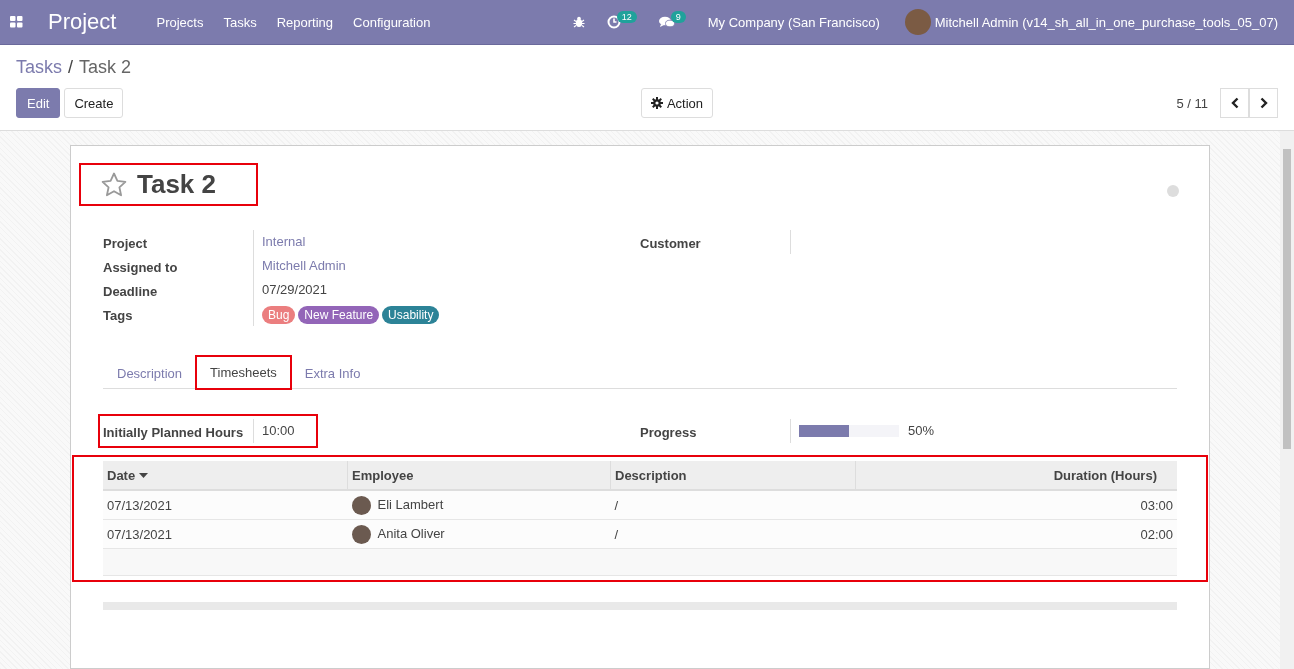 The width and height of the screenshot is (1294, 669). What do you see at coordinates (178, 290) in the screenshot?
I see `field-label: Deadline` at bounding box center [178, 290].